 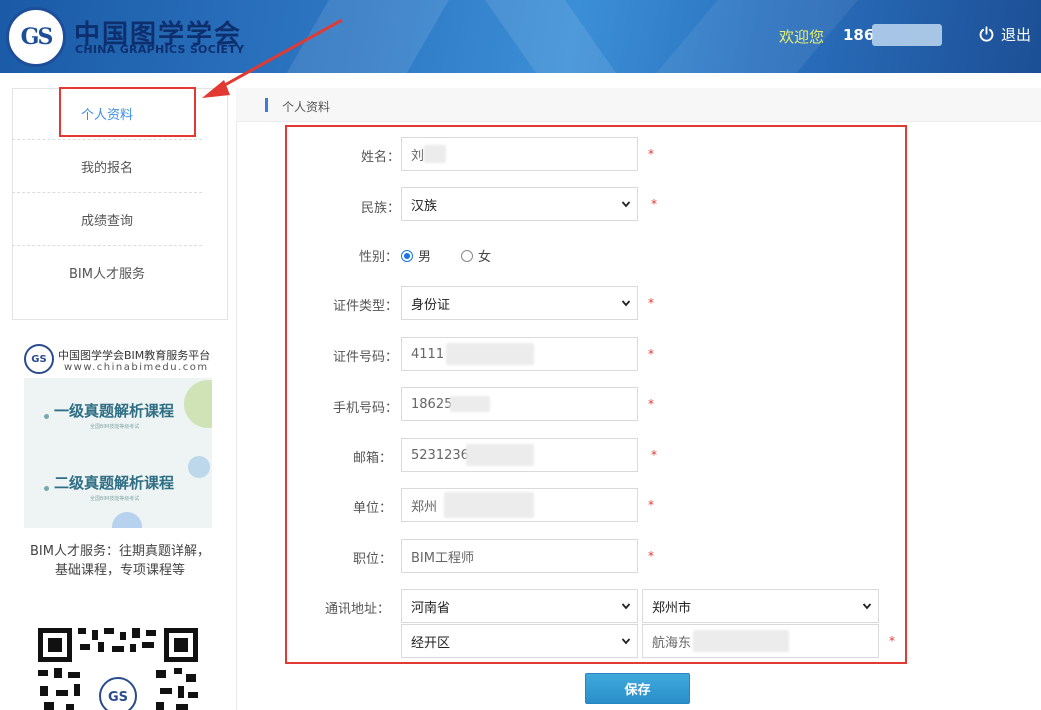 What do you see at coordinates (519, 606) in the screenshot?
I see `province-select: 河南省` at bounding box center [519, 606].